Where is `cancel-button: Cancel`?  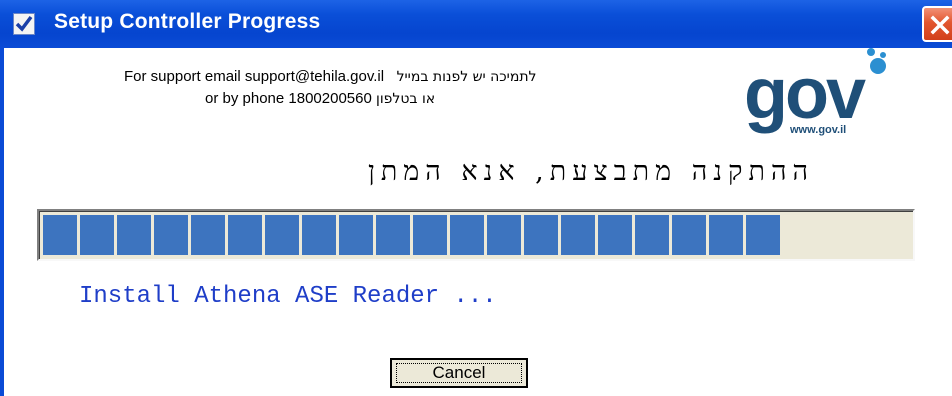
cancel-button: Cancel is located at coordinates (459, 373).